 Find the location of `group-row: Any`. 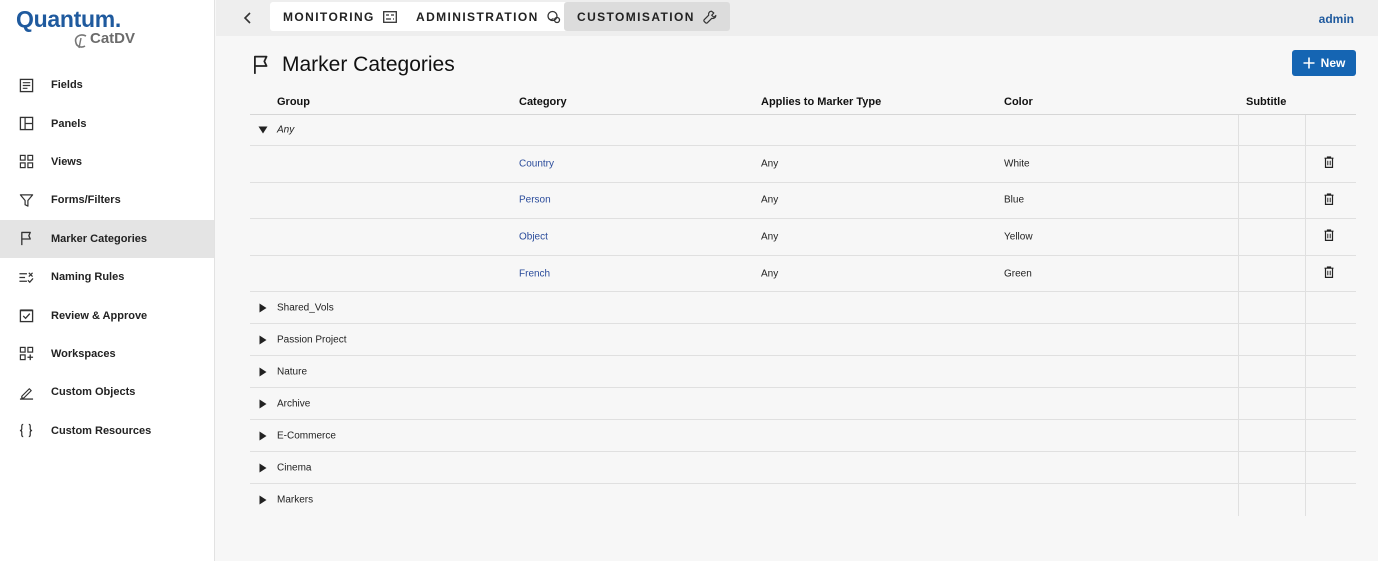

group-row: Any is located at coordinates (803, 130).